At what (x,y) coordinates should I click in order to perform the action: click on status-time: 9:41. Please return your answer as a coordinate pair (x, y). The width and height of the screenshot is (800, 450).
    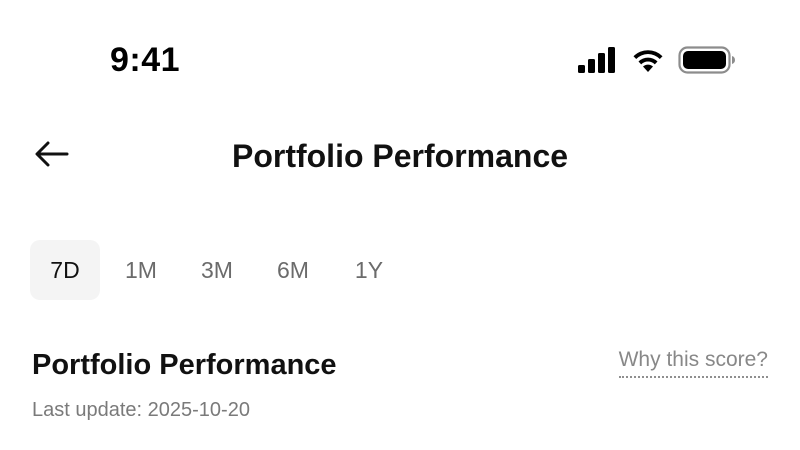
    Looking at the image, I should click on (145, 60).